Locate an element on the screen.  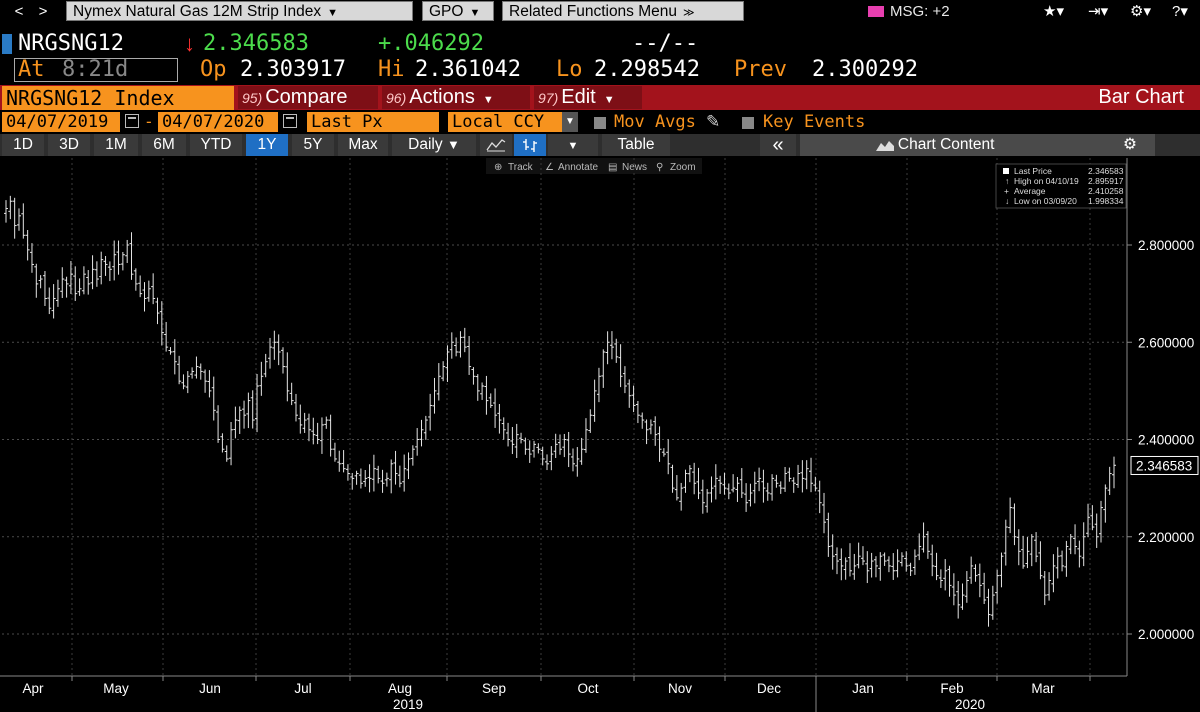
y-tick-label: 2.000000 is located at coordinates (1166, 634).